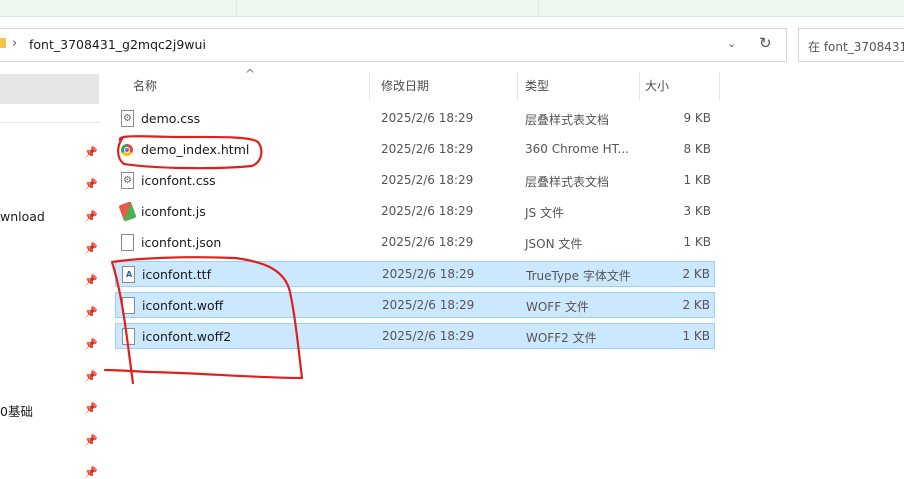 The height and width of the screenshot is (479, 904). What do you see at coordinates (446, 86) in the screenshot?
I see `column-header-date: 修改日期` at bounding box center [446, 86].